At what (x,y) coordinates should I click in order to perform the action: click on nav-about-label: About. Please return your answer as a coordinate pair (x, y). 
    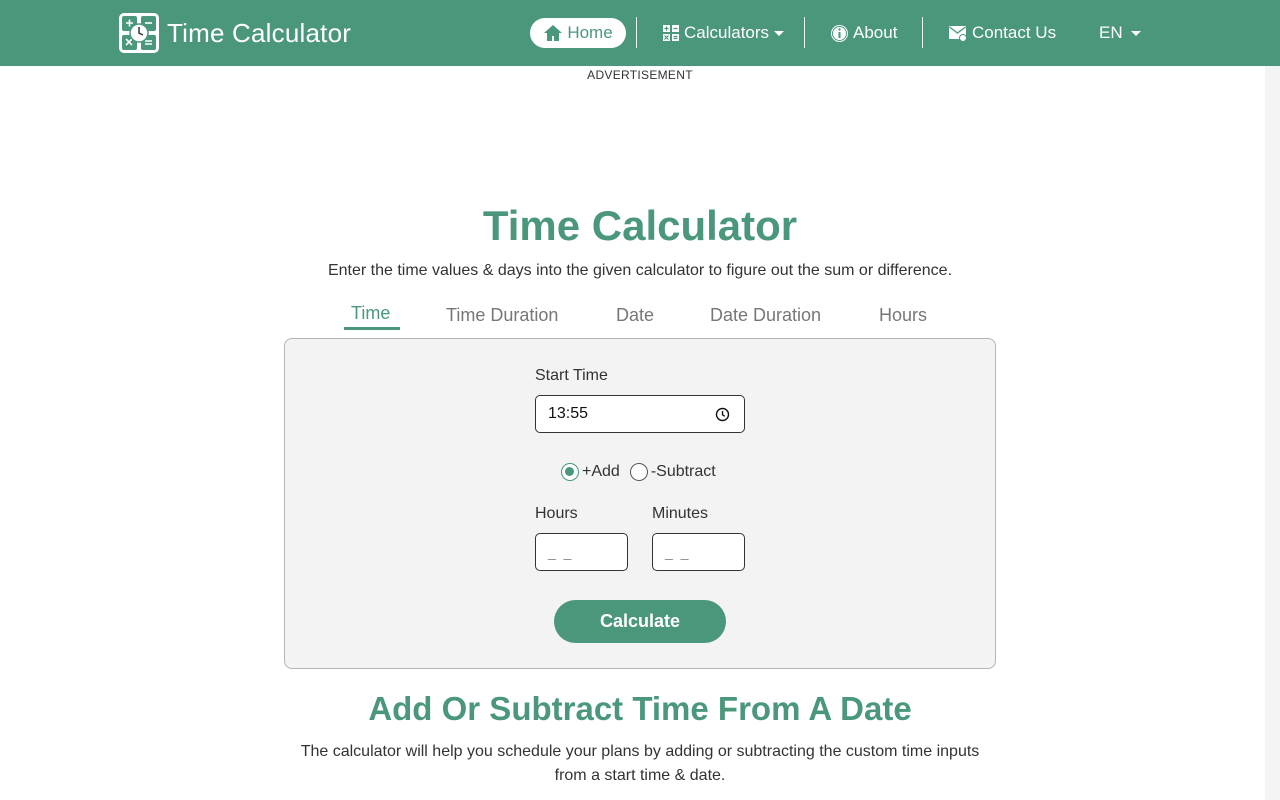
    Looking at the image, I should click on (875, 32).